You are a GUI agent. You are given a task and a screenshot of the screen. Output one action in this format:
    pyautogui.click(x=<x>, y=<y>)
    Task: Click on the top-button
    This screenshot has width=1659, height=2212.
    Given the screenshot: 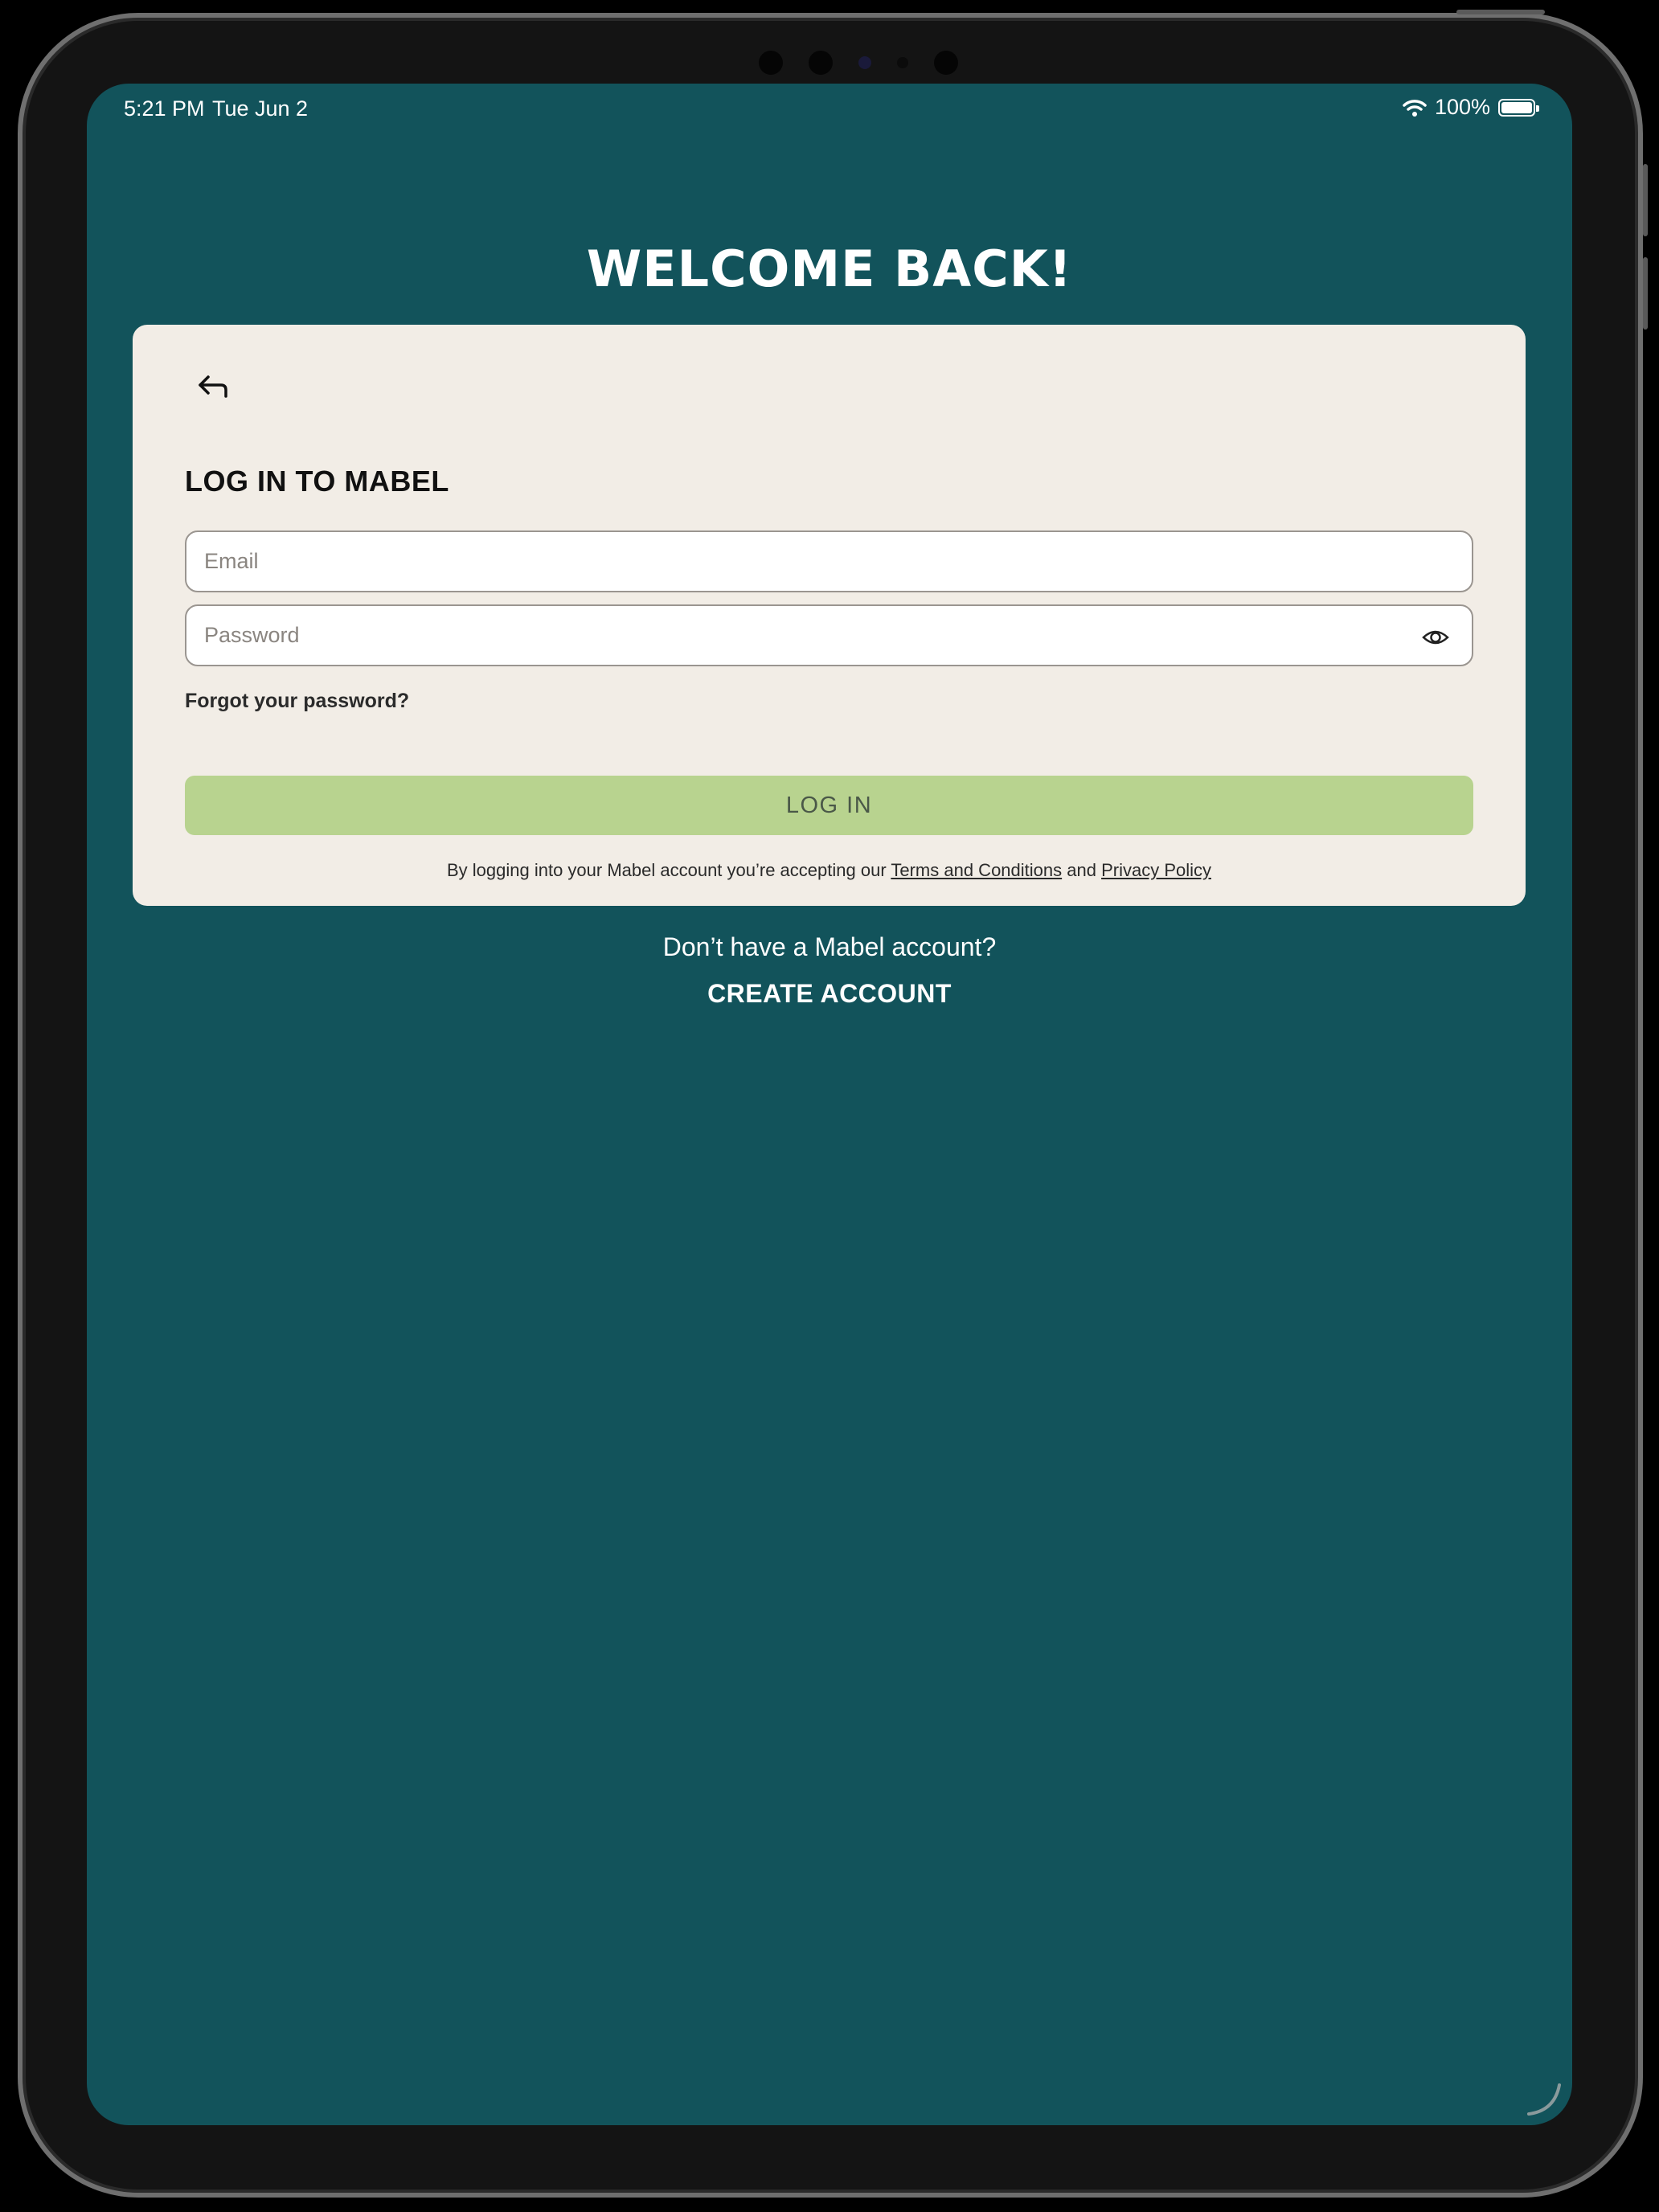 What is the action you would take?
    pyautogui.click(x=1500, y=12)
    